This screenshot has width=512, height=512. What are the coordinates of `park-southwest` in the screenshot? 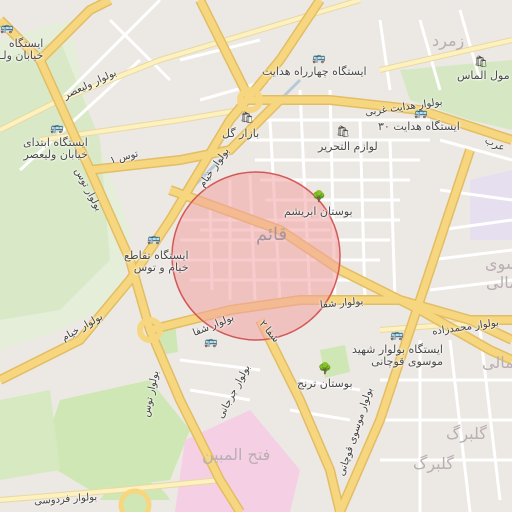 It's located at (30, 435).